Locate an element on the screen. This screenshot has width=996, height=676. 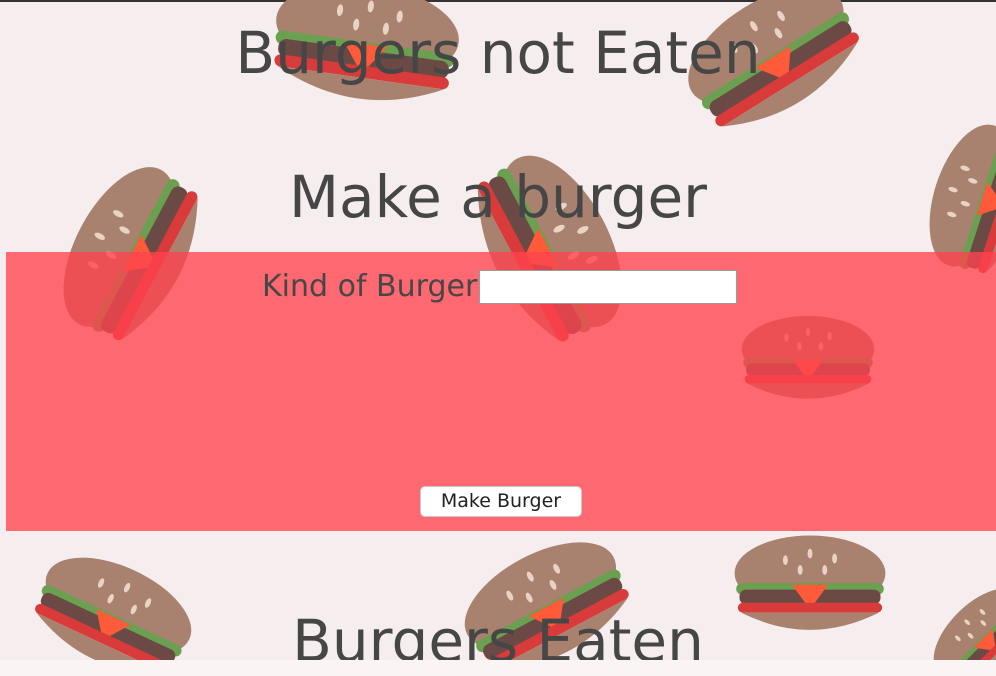
kind-of-burger-label: Kind of Burger is located at coordinates (370, 286).